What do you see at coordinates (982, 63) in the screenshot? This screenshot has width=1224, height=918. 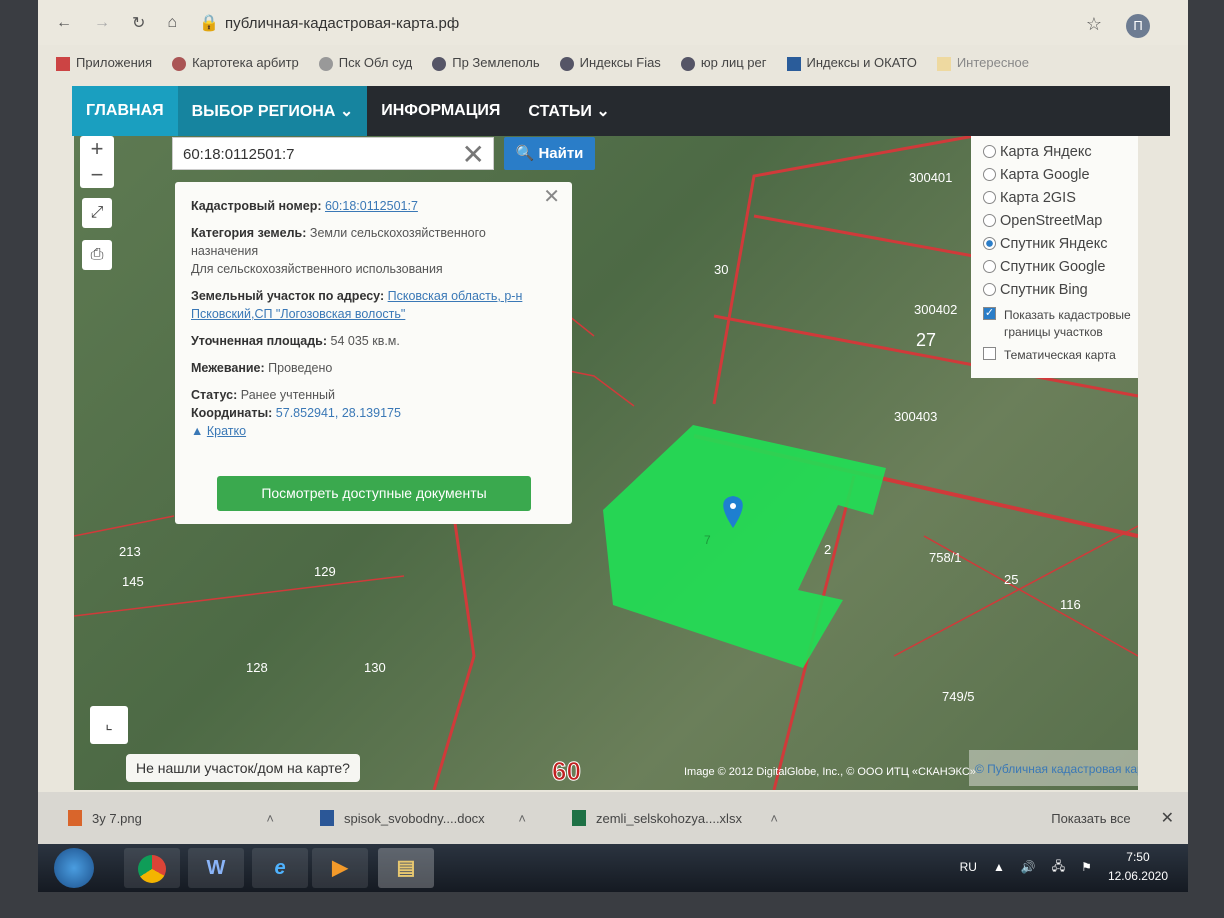 I see `bookmark: Интересное` at bounding box center [982, 63].